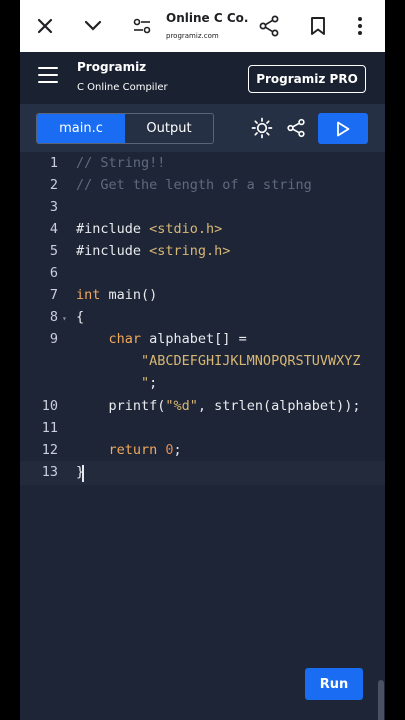 This screenshot has width=405, height=720. Describe the element at coordinates (181, 406) in the screenshot. I see `code-token: "%d"` at that location.